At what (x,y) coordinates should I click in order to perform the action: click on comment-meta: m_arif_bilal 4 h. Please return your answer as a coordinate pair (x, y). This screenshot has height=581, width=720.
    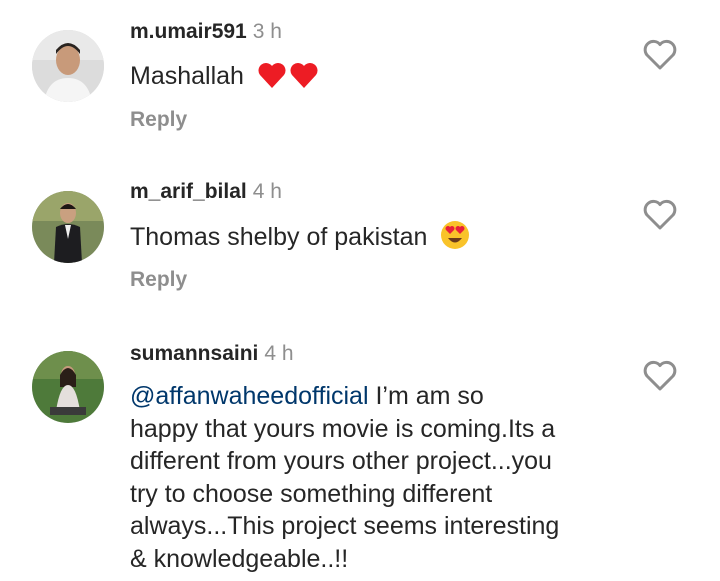
    Looking at the image, I should click on (206, 192).